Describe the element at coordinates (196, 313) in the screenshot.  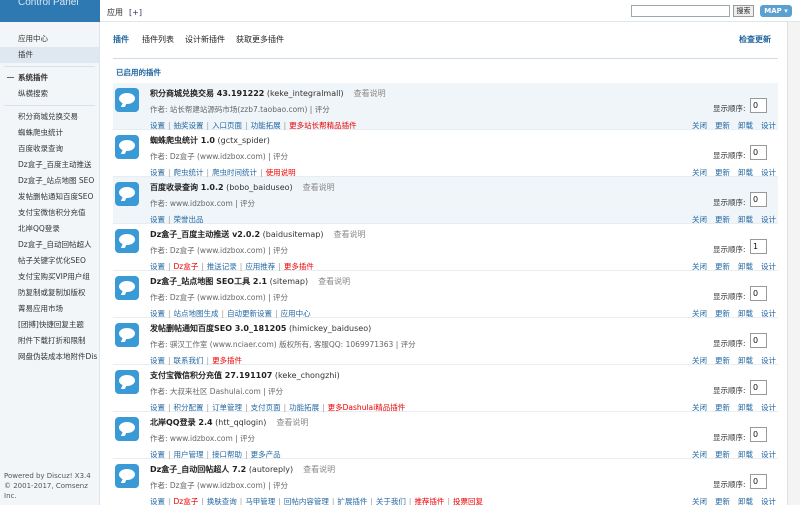
I see `plugin-link: 站点地图生成` at that location.